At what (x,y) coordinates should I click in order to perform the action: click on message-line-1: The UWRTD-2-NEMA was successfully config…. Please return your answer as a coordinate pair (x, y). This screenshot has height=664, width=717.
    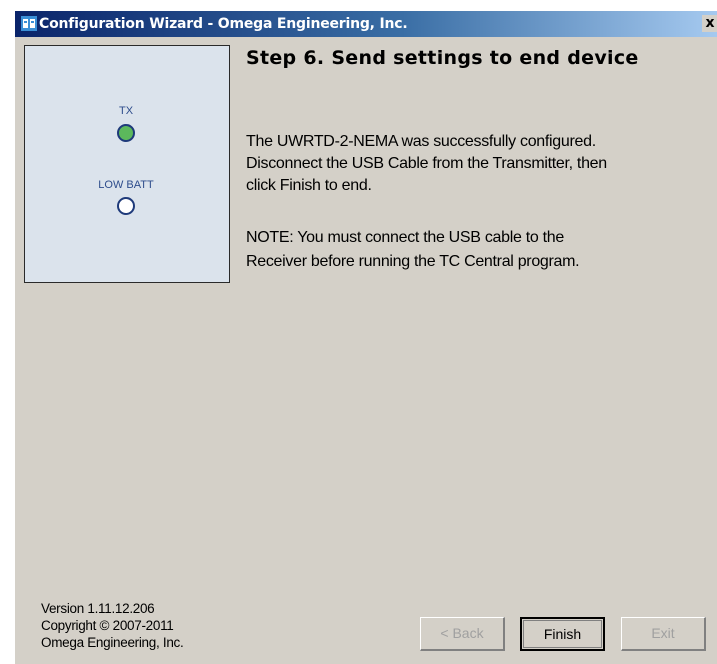
    Looking at the image, I should click on (421, 141).